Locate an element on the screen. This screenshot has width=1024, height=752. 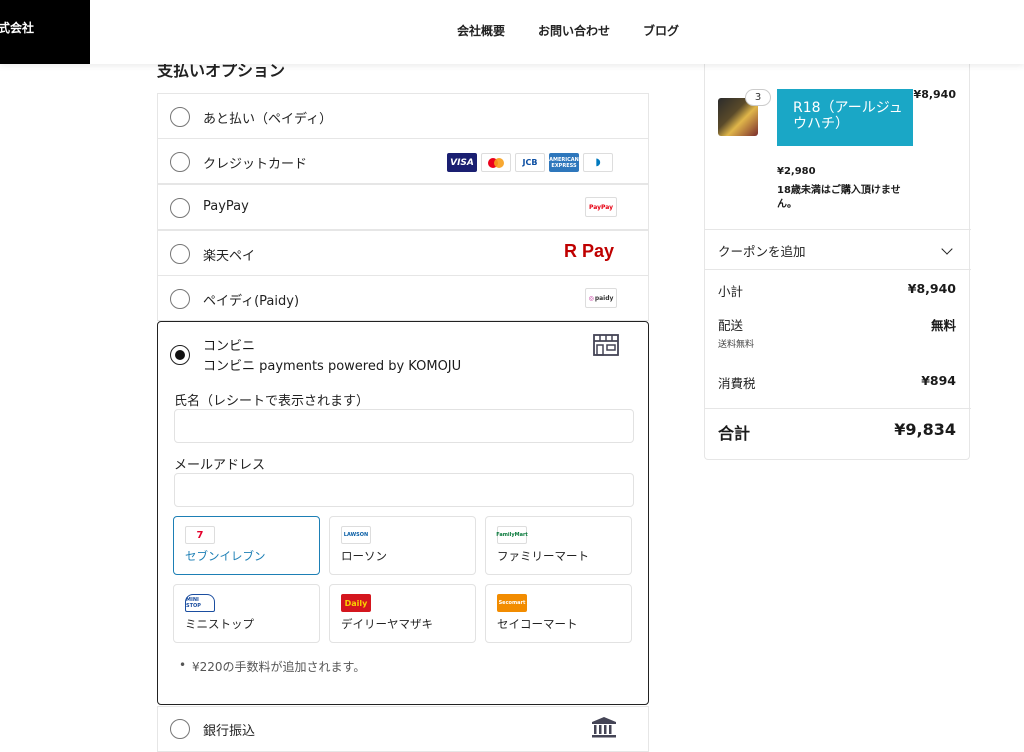
seicomart-logo-icon: Secomart is located at coordinates (512, 603).